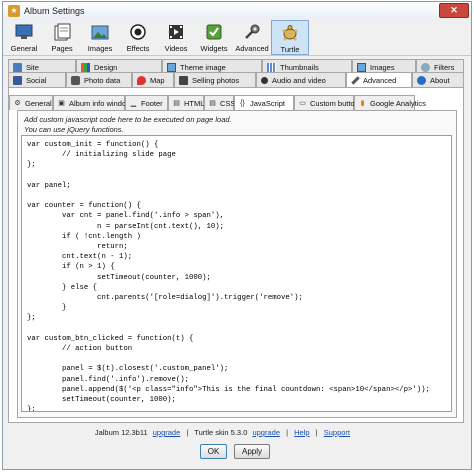 This screenshot has width=474, height=472. I want to click on support-link: Support, so click(337, 432).